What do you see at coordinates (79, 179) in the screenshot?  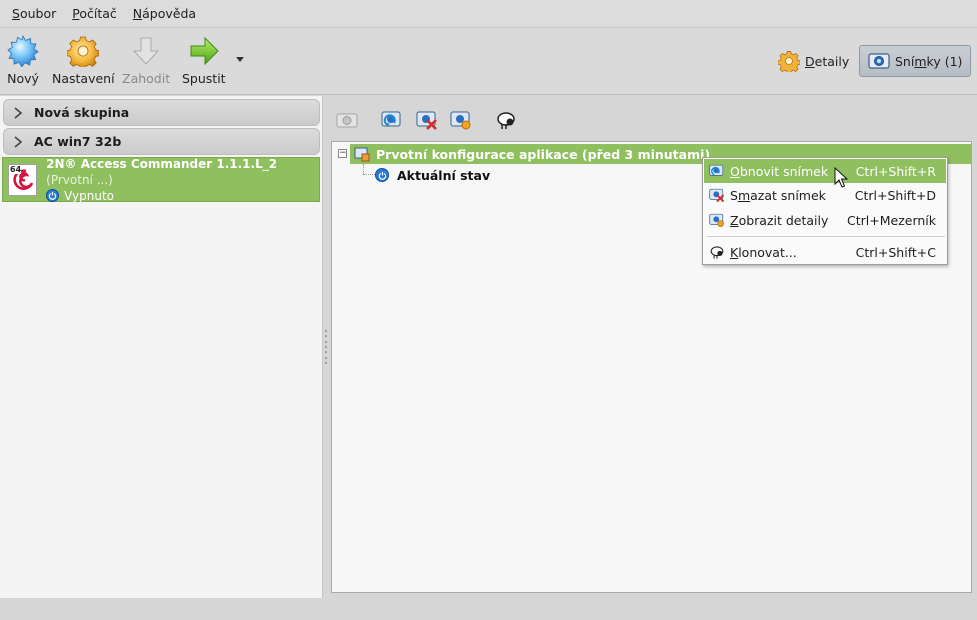 I see `vm-current-snapshot: (Prvotní ...)` at bounding box center [79, 179].